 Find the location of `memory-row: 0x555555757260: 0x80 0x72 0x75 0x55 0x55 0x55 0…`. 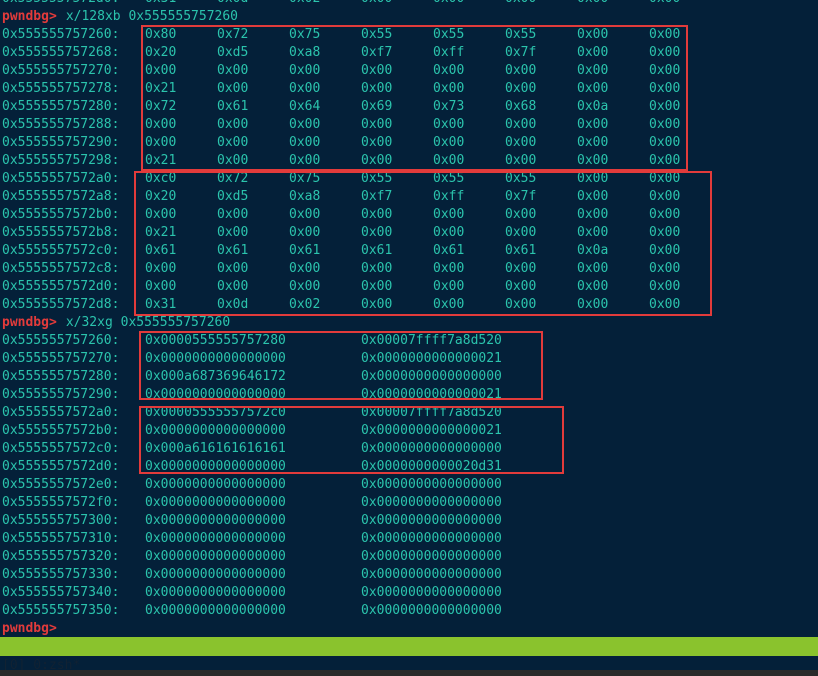

memory-row: 0x555555757260: 0x80 0x72 0x75 0x55 0x55 0x55 0… is located at coordinates (409, 35).